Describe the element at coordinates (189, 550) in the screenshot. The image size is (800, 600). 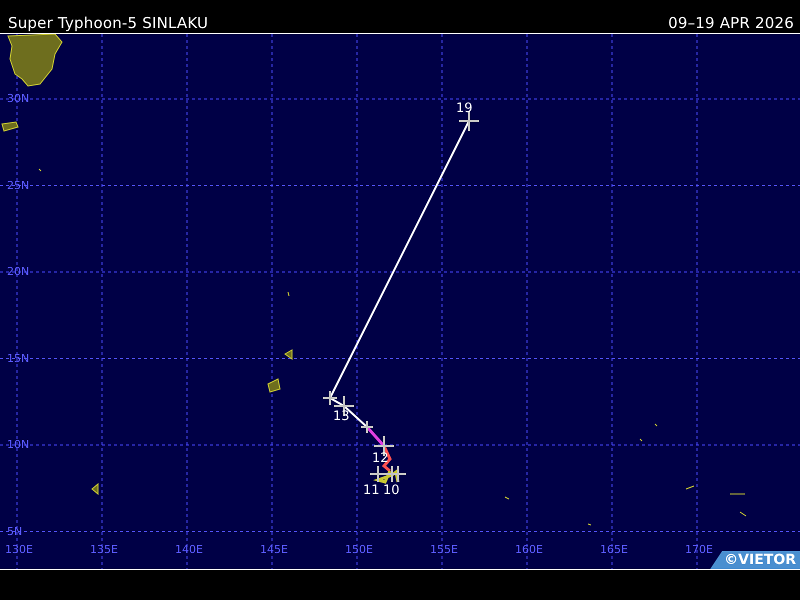
I see `longitude-label: 140E` at that location.